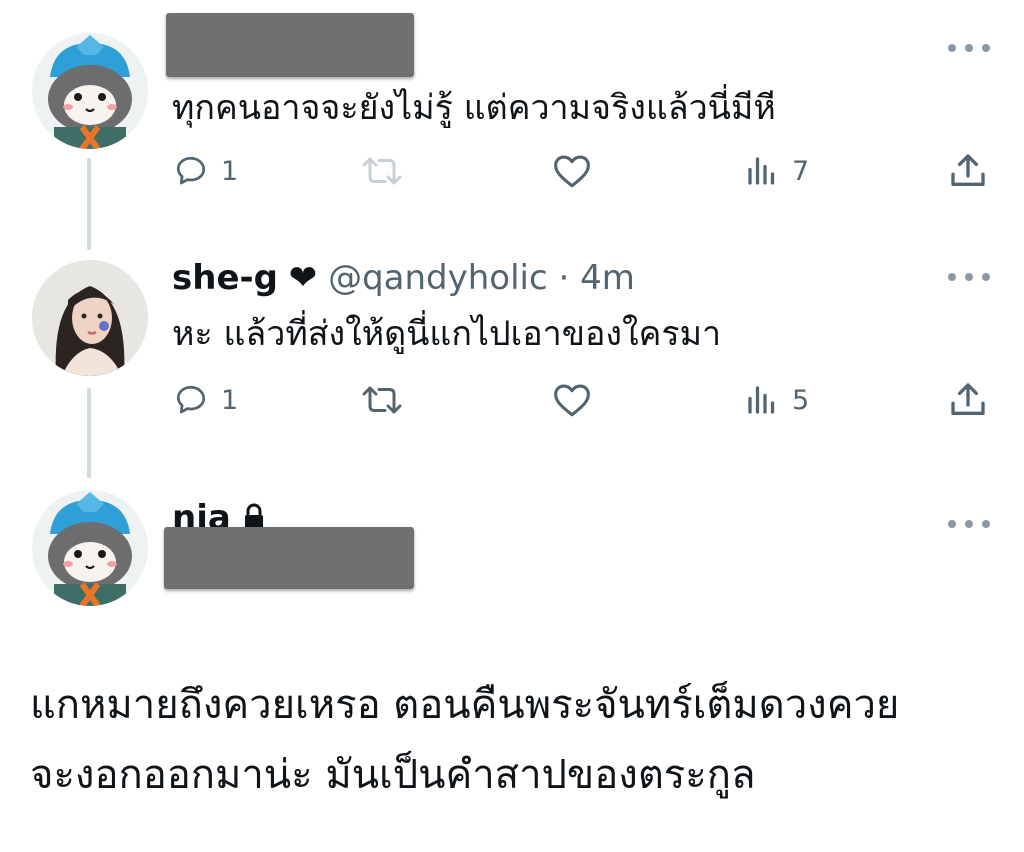  What do you see at coordinates (607, 278) in the screenshot?
I see `timestamp: 4m` at bounding box center [607, 278].